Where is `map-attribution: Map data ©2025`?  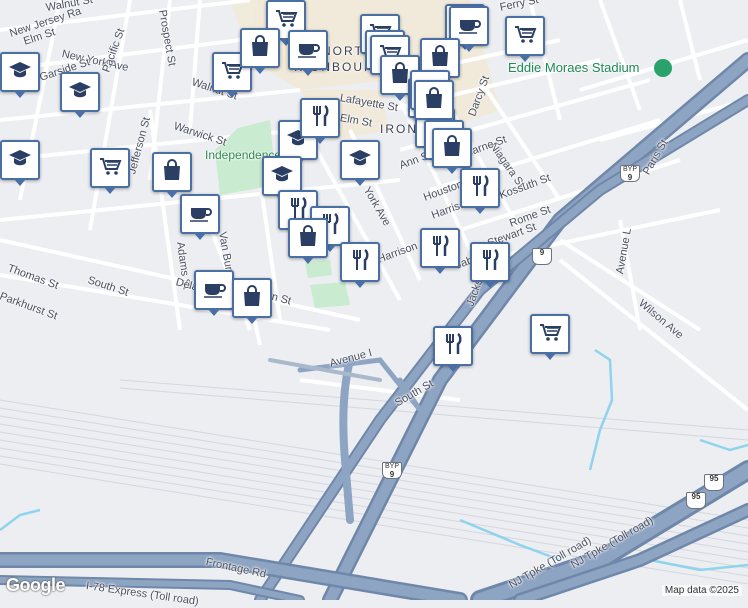 map-attribution: Map data ©2025 is located at coordinates (701, 590).